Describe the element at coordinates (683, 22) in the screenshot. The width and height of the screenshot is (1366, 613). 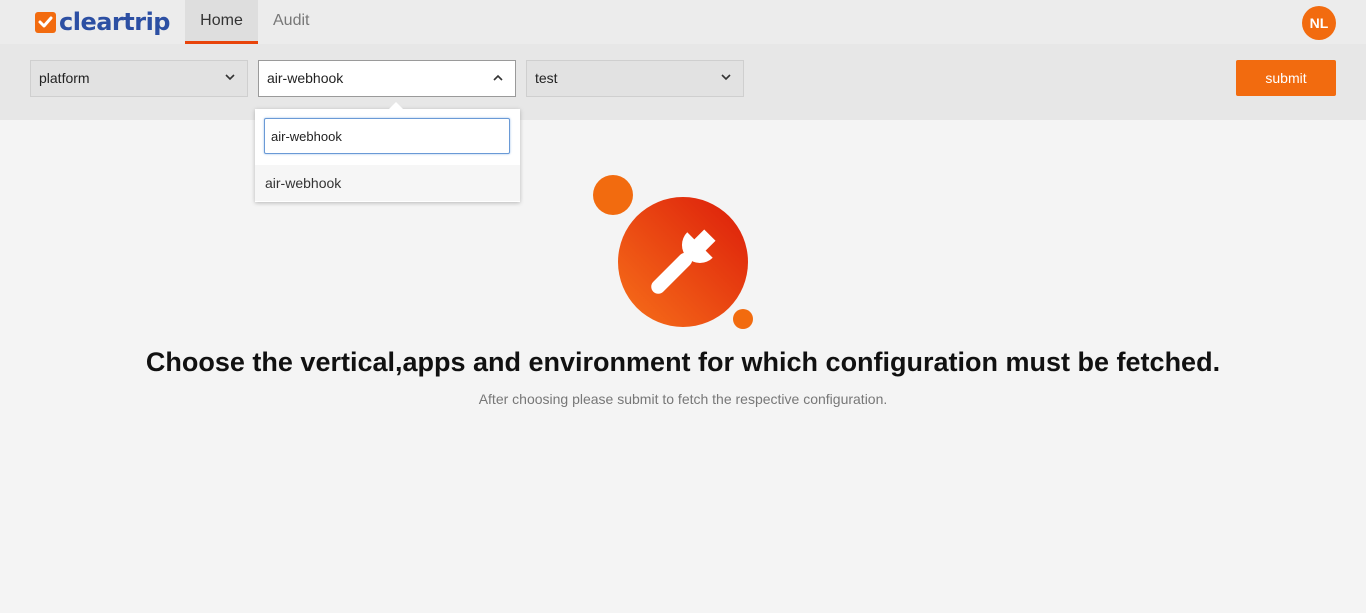
I see `top-header: cleartrip Home Audit NL` at that location.